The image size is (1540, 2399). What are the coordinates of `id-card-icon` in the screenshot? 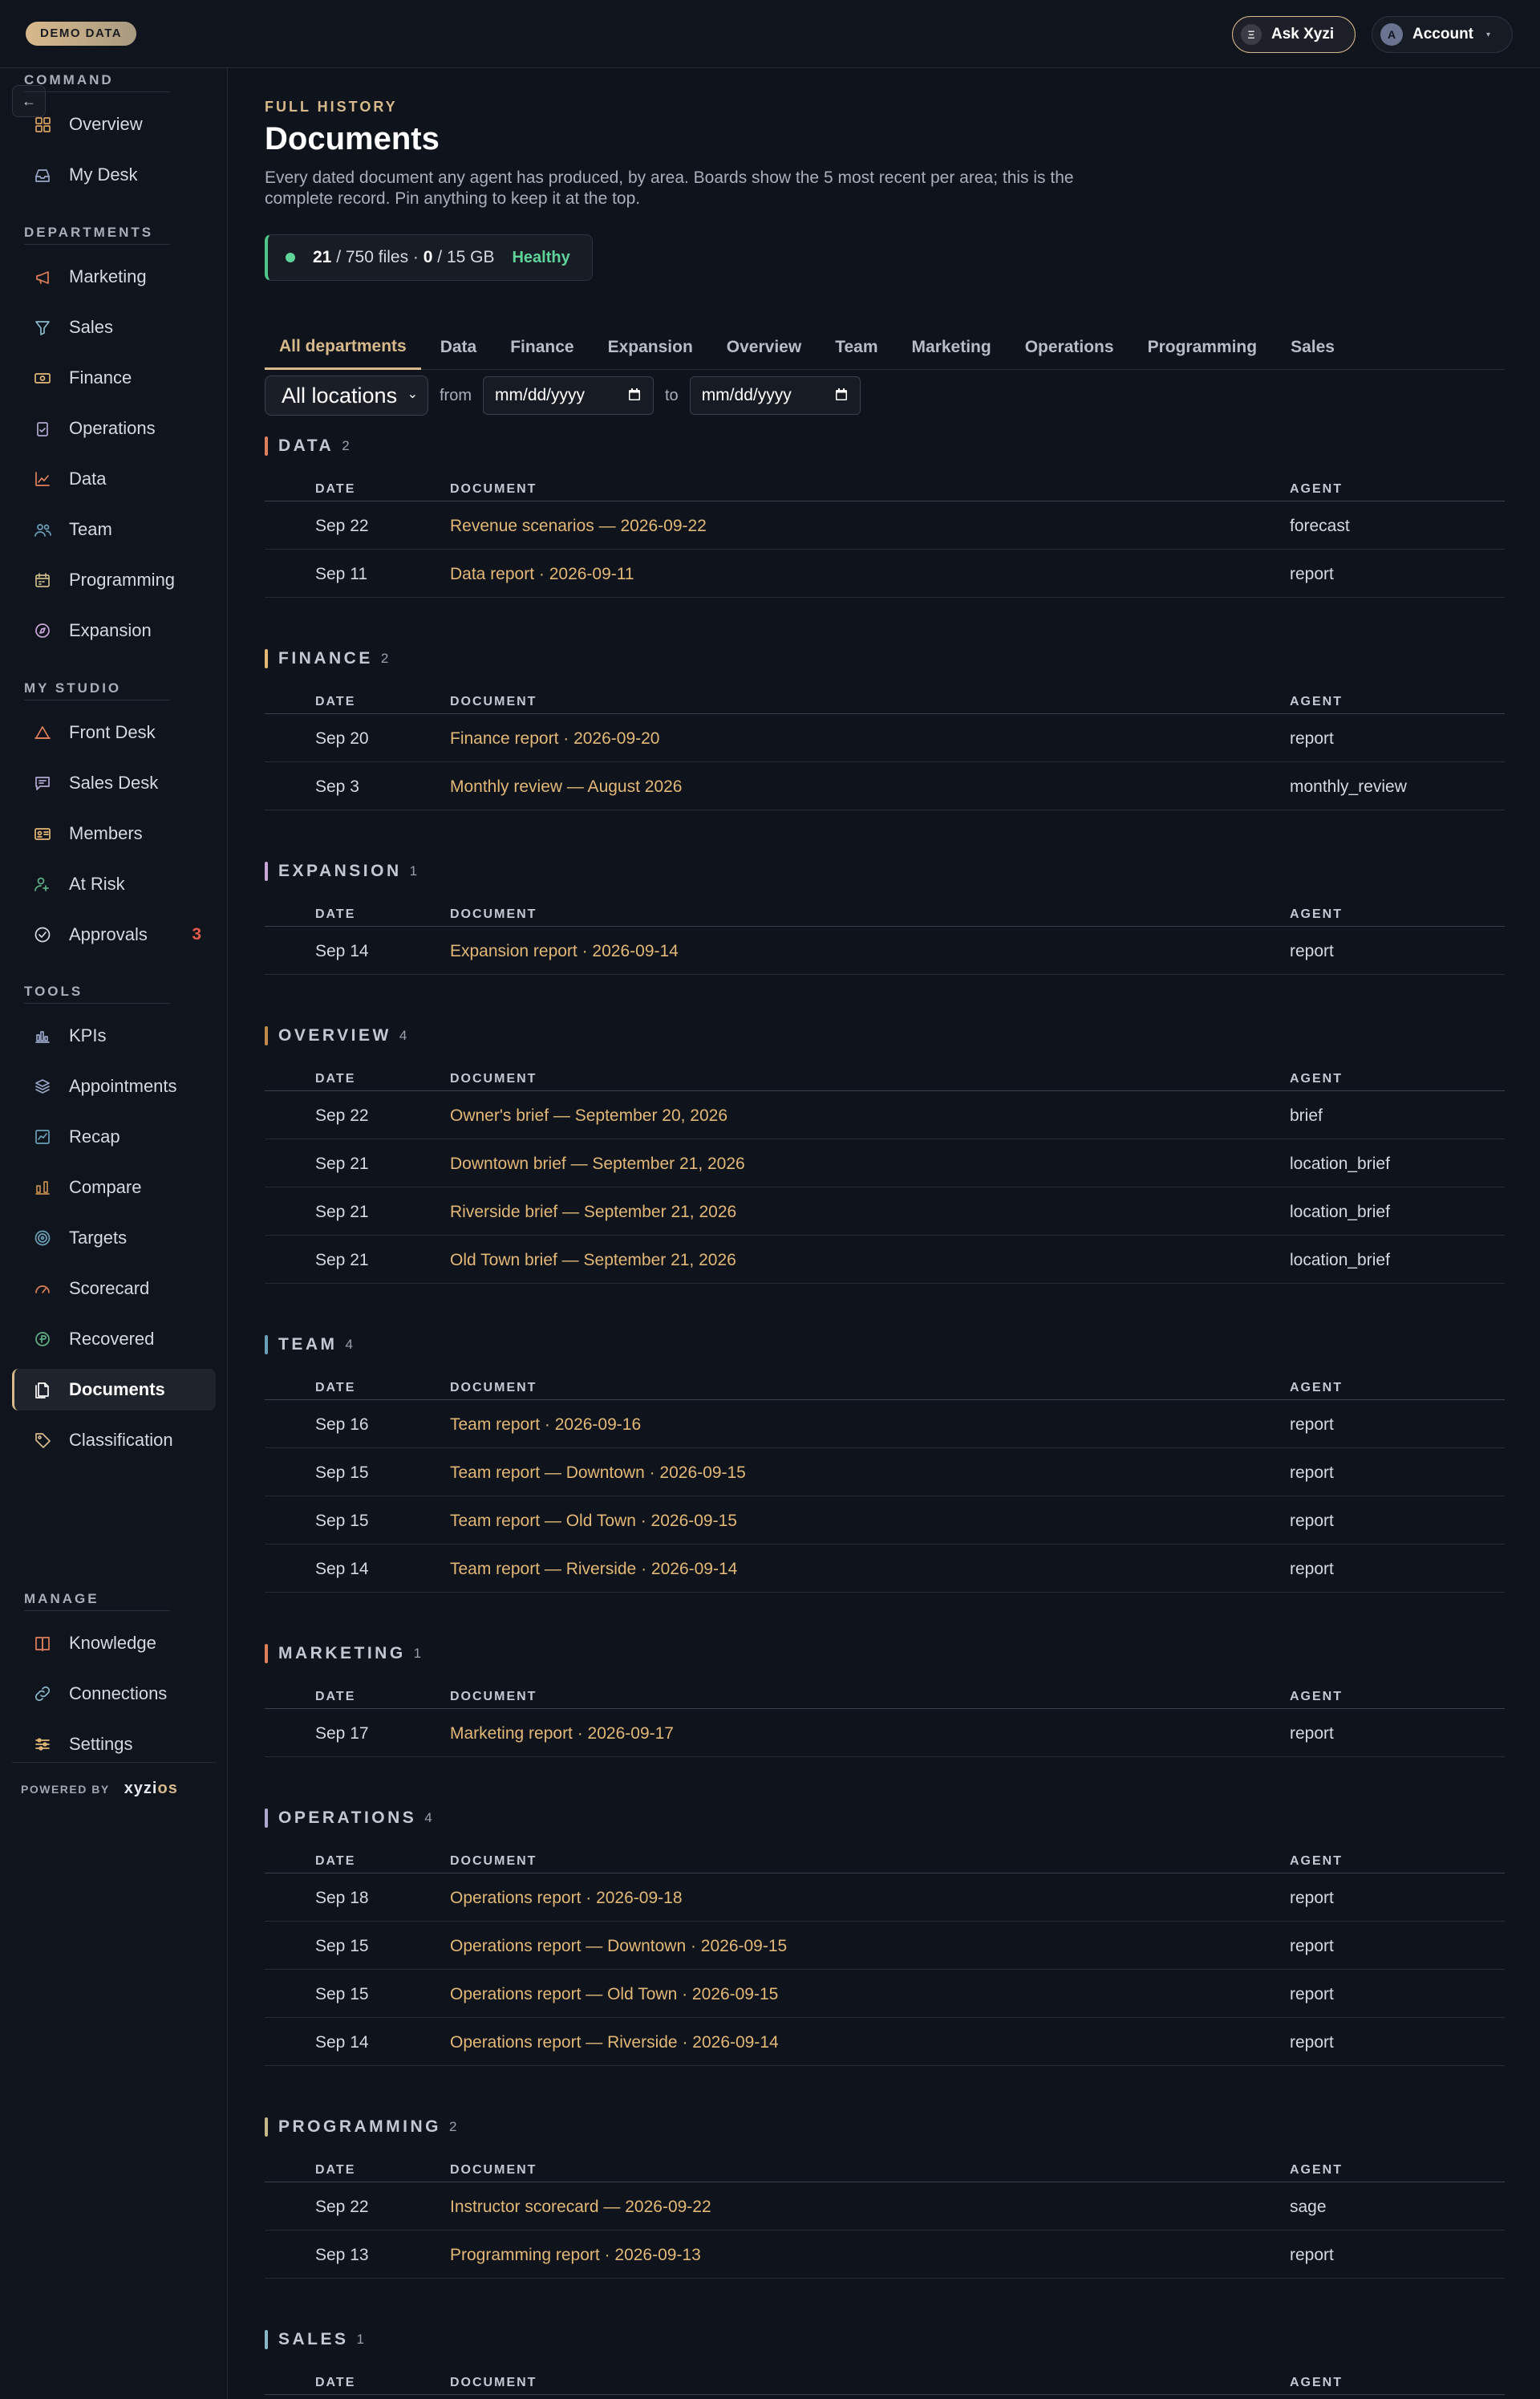 It's located at (42, 833).